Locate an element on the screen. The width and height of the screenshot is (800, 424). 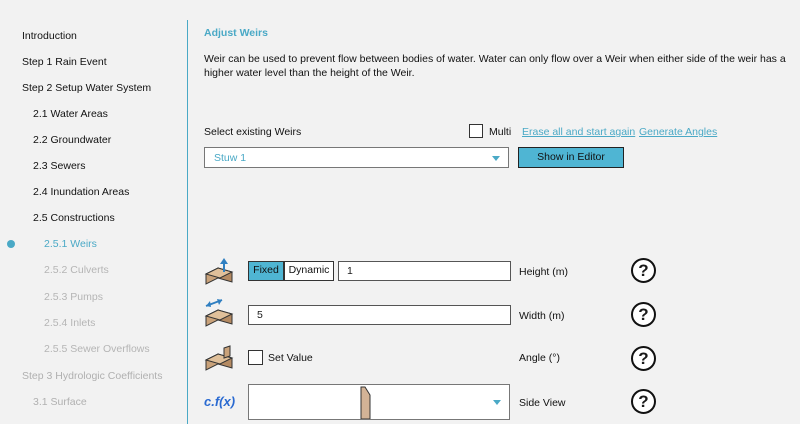
height-help-icon: ? is located at coordinates (643, 270).